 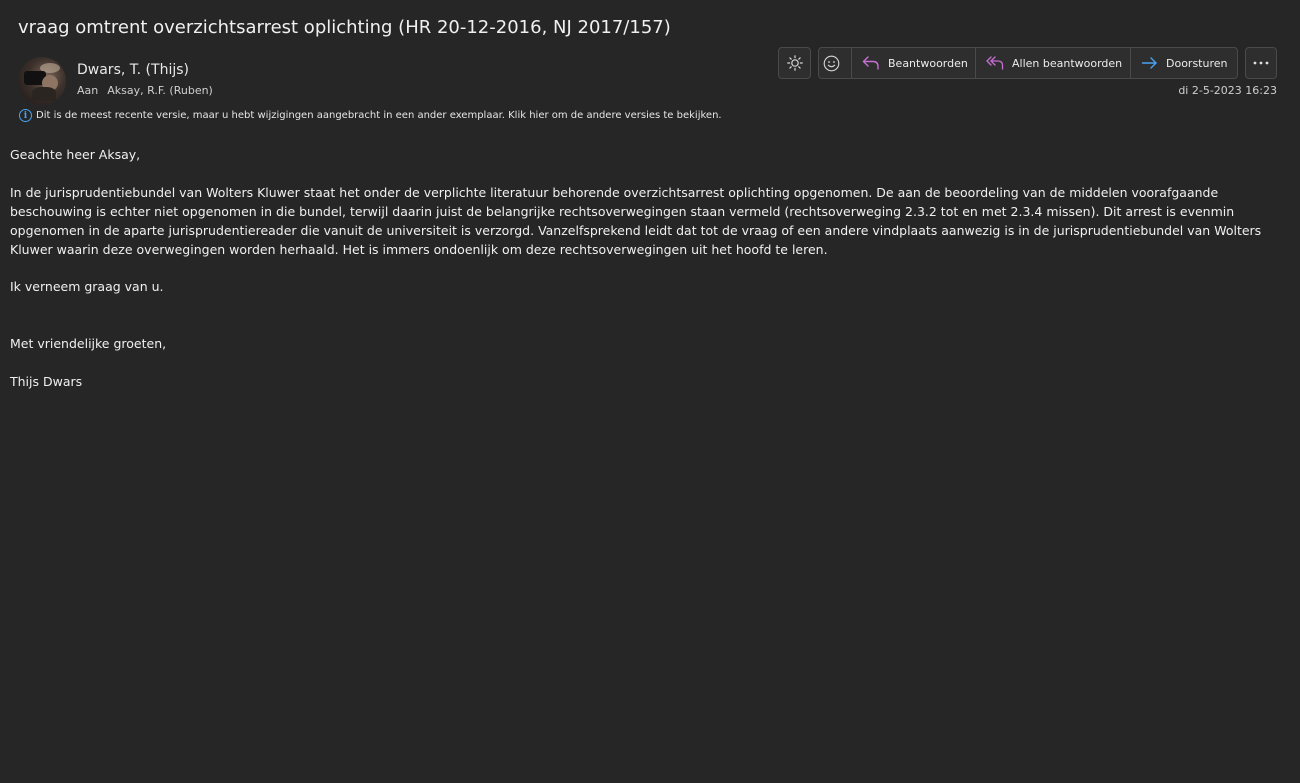 I want to click on request-line: Ik verneem graag van u., so click(x=87, y=286).